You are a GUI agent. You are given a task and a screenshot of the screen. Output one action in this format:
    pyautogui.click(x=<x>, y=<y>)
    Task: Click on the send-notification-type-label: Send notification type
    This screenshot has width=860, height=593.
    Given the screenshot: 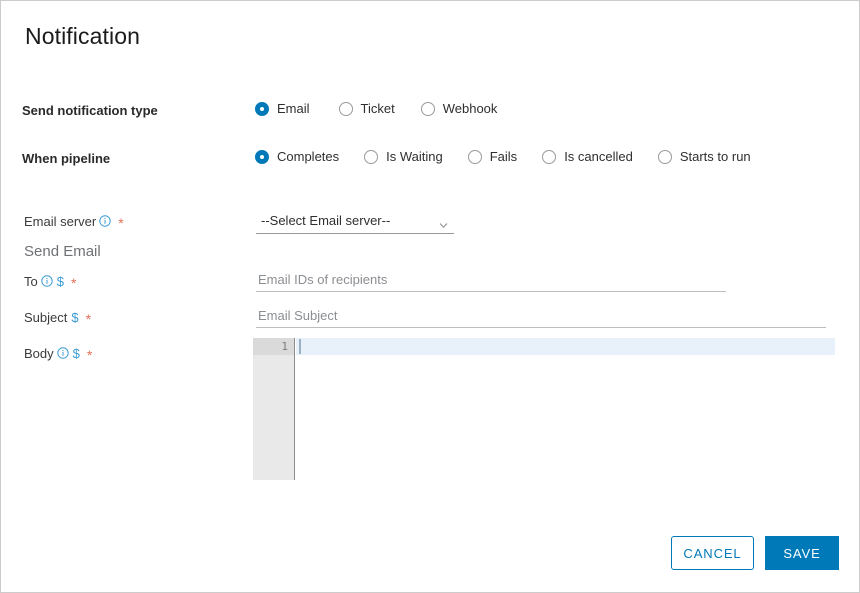 What is the action you would take?
    pyautogui.click(x=90, y=110)
    